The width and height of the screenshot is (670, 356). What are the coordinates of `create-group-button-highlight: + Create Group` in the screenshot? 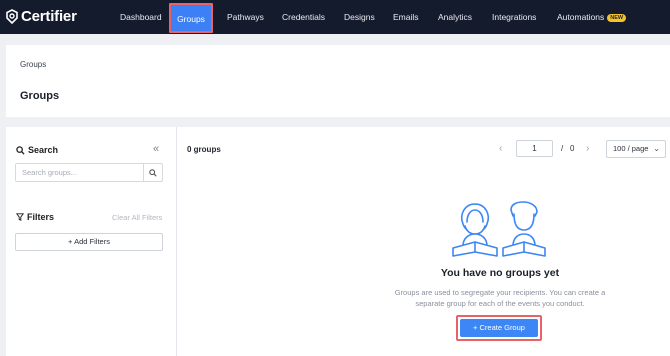 It's located at (499, 328).